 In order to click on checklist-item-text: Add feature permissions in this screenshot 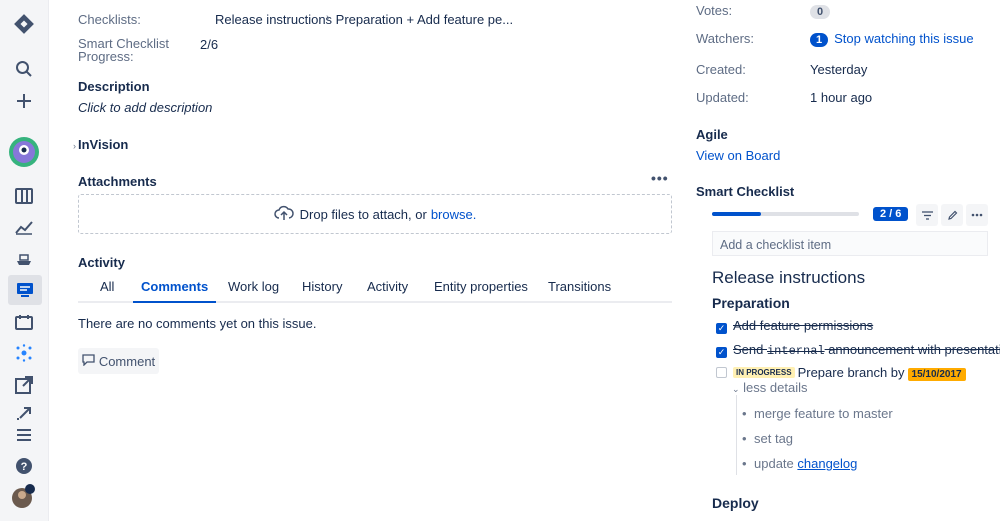, I will do `click(803, 325)`.